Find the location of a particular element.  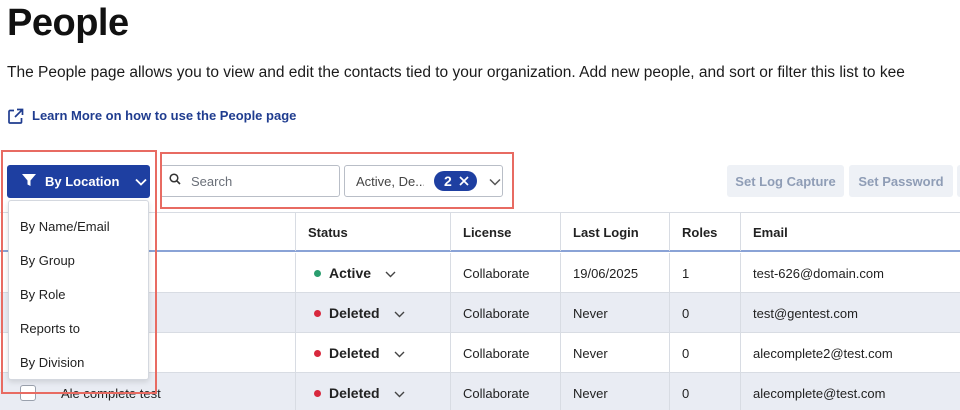

menu-item-reports-to: Reports to is located at coordinates (78, 328).